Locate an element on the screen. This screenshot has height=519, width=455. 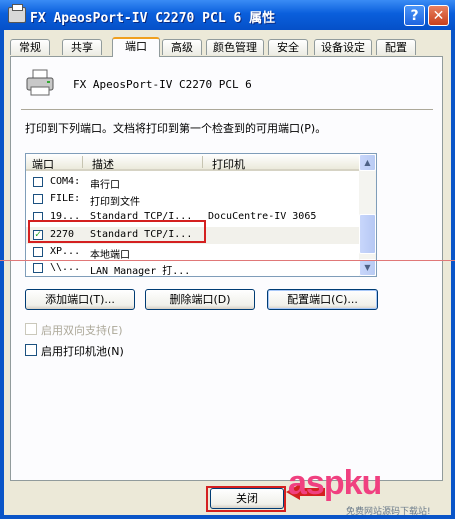
bidirectional-checkbox is located at coordinates (31, 329).